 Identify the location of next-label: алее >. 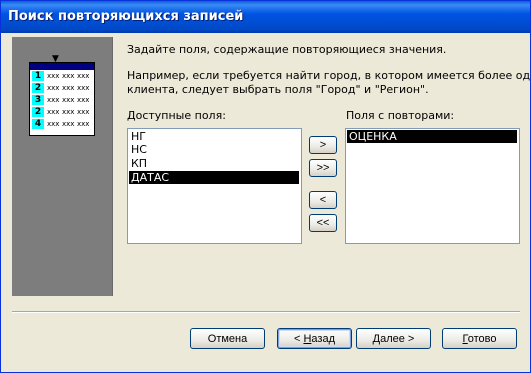
(397, 339).